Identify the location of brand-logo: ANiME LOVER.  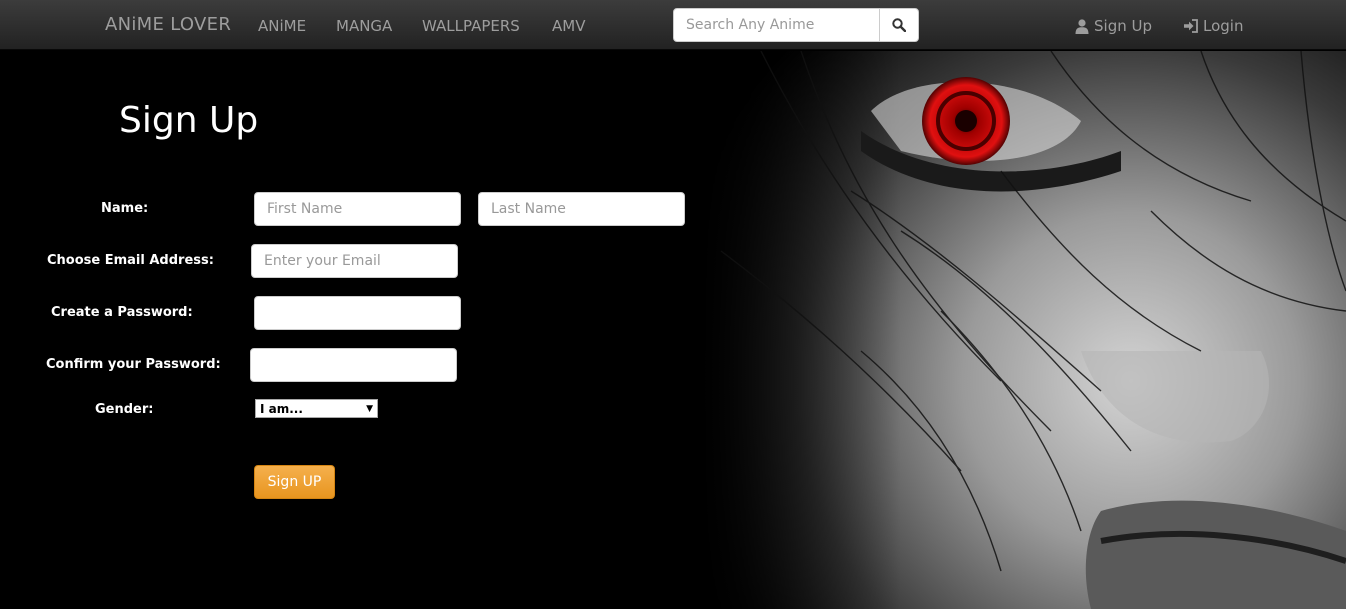
(168, 24).